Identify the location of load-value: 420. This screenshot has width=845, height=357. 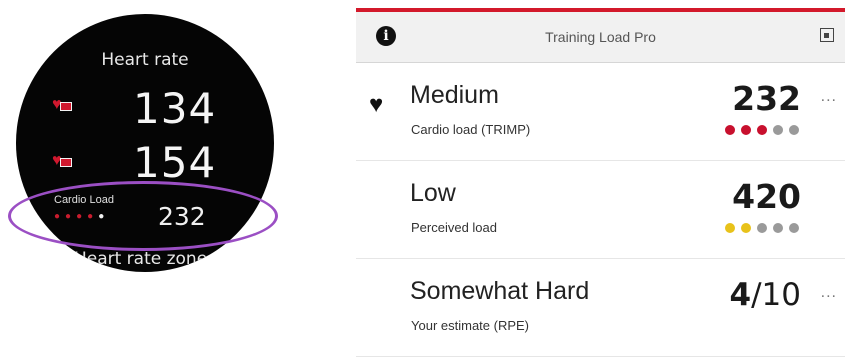
(766, 196).